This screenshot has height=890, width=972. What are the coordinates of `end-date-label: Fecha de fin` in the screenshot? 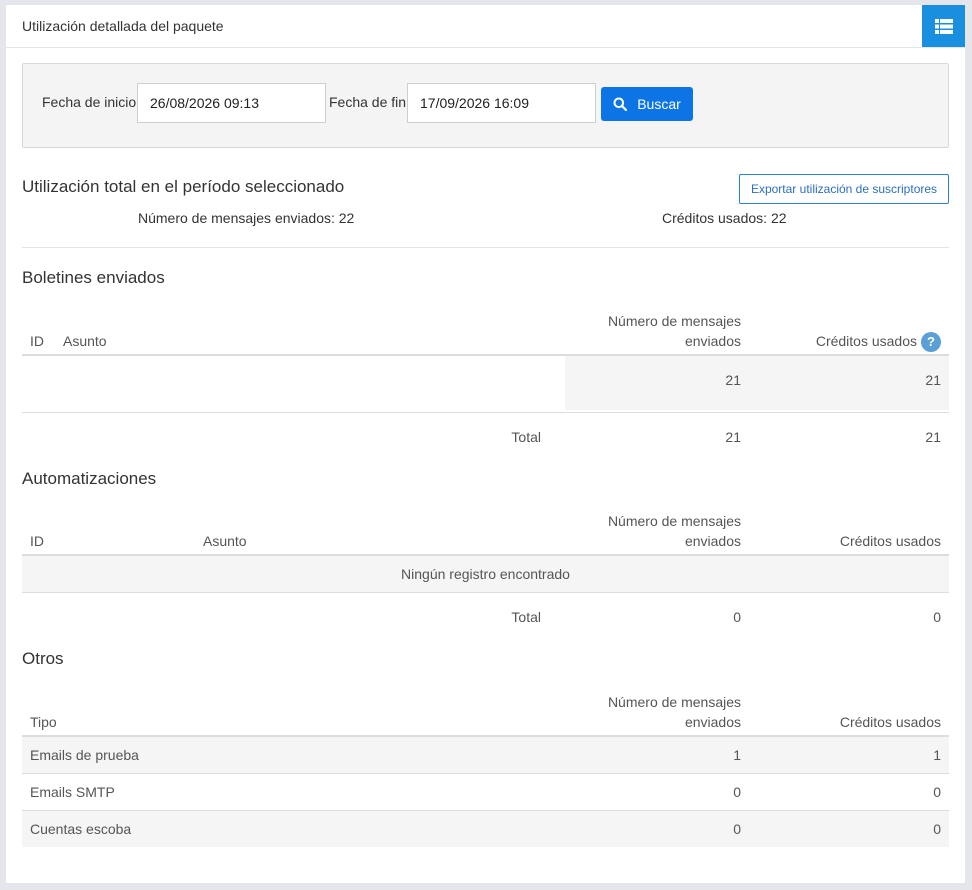 It's located at (368, 102).